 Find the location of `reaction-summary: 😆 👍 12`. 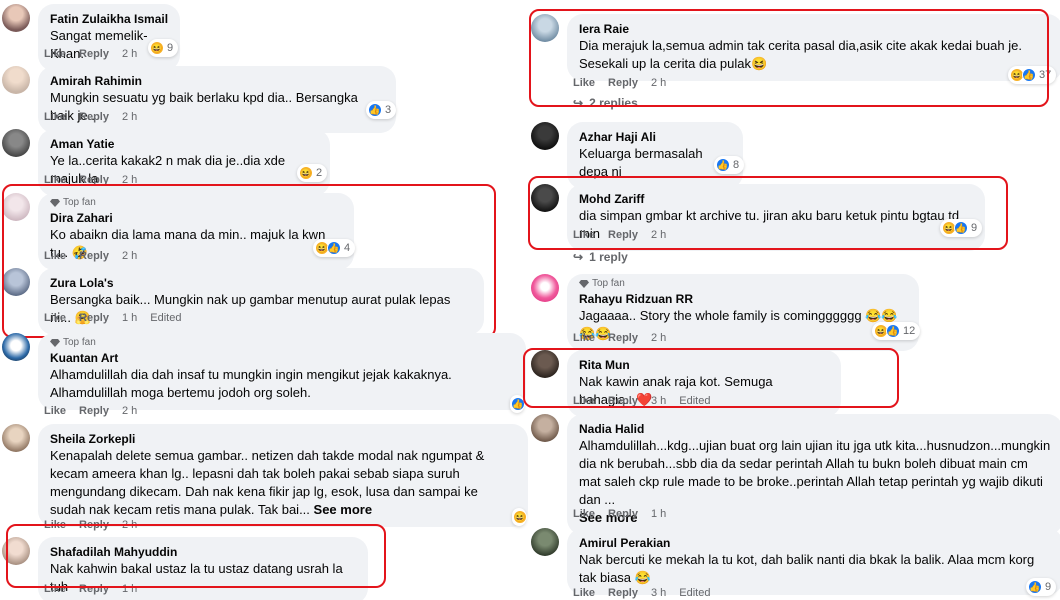

reaction-summary: 😆 👍 12 is located at coordinates (896, 331).